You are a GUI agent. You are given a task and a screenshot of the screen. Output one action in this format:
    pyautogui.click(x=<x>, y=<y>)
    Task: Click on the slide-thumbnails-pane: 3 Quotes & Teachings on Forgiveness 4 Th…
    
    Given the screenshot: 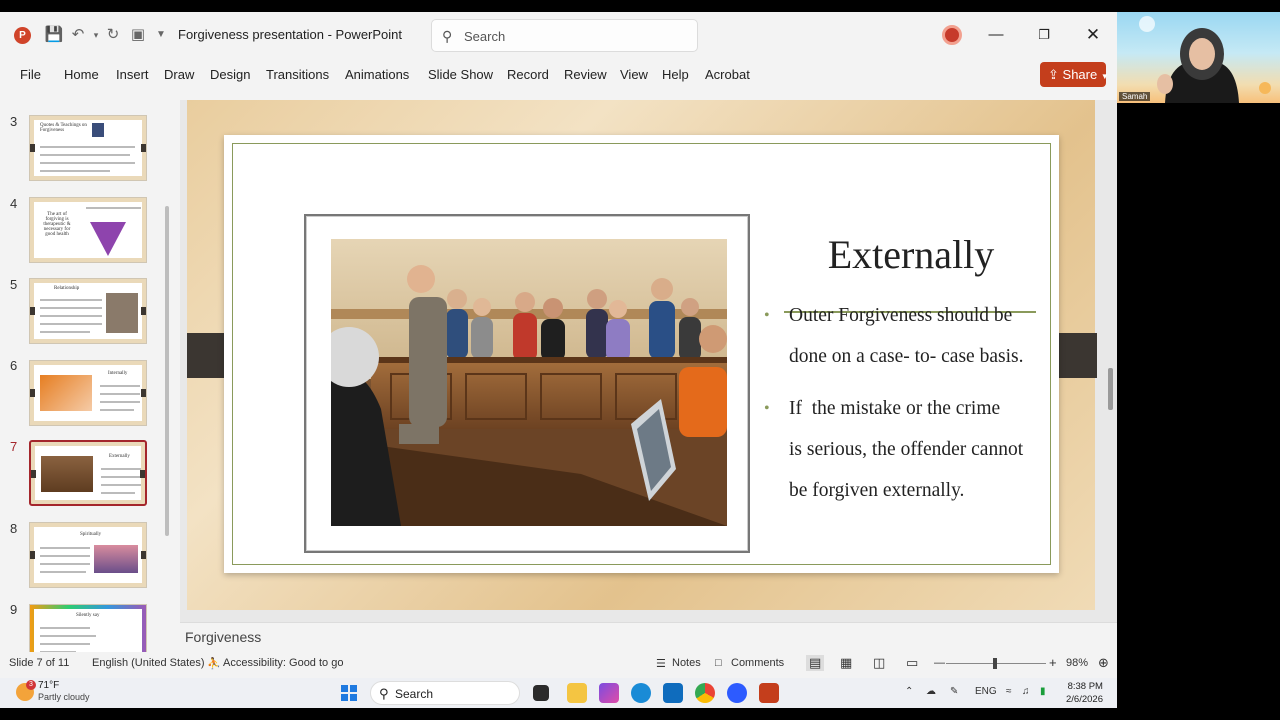 What is the action you would take?
    pyautogui.click(x=88, y=376)
    